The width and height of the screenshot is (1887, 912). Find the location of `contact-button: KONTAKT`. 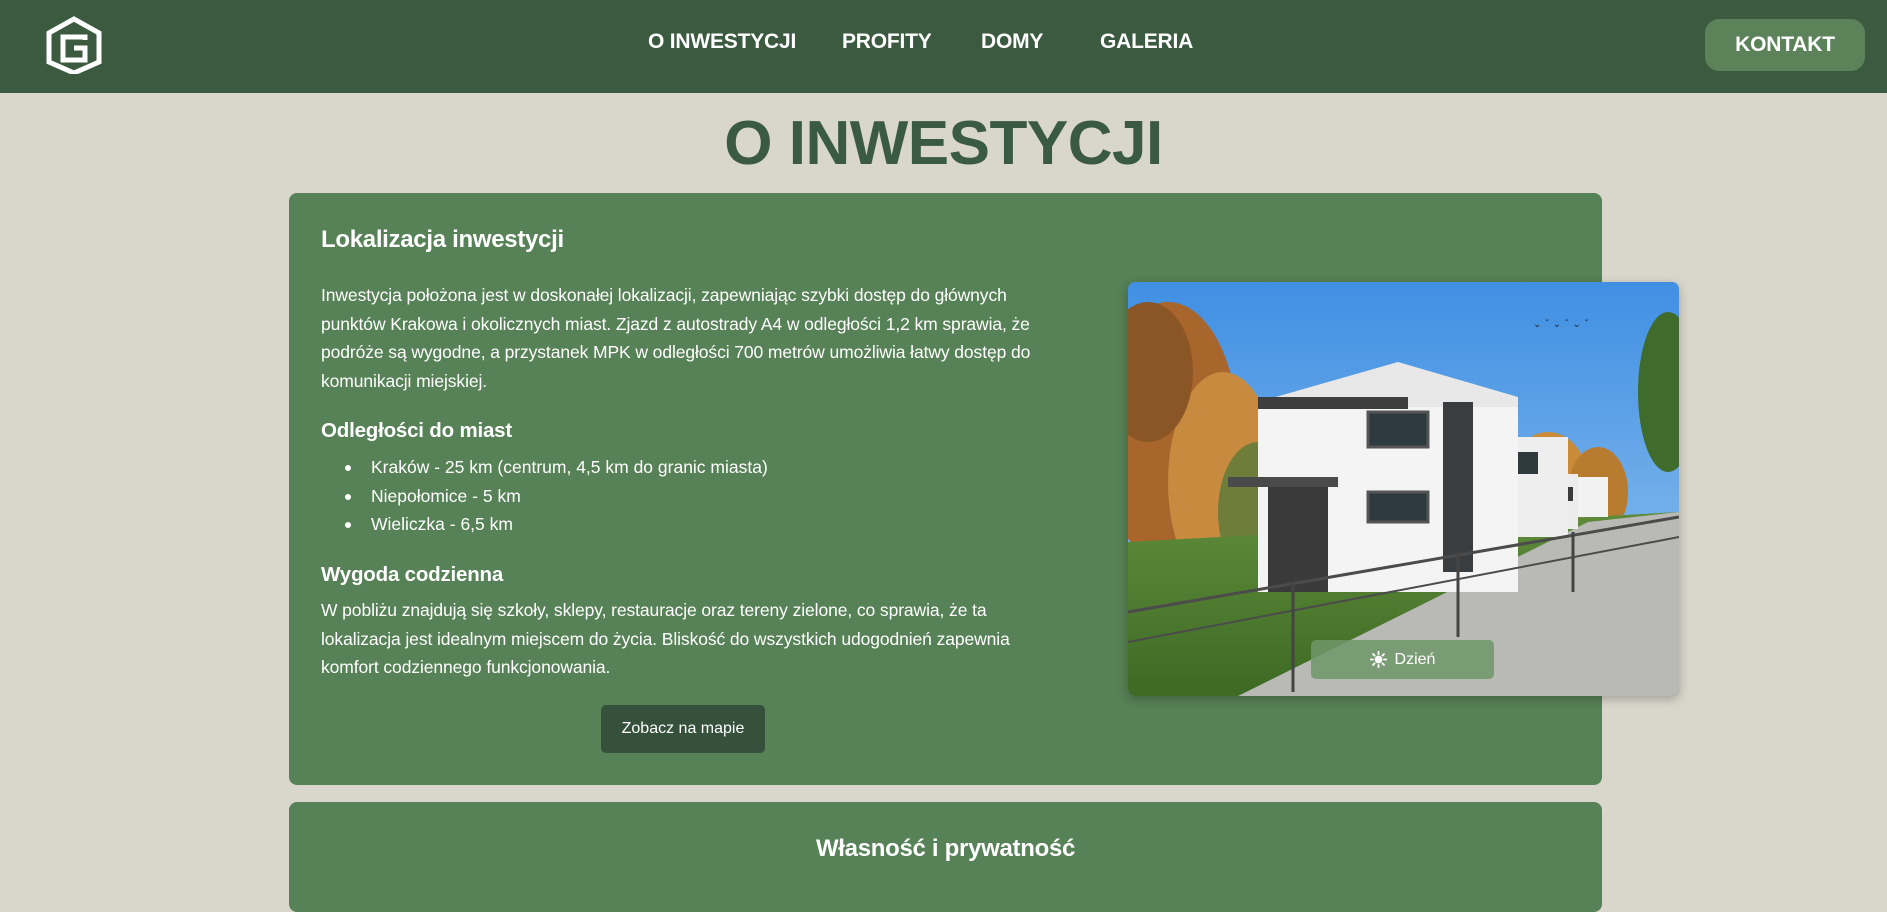

contact-button: KONTAKT is located at coordinates (1785, 45).